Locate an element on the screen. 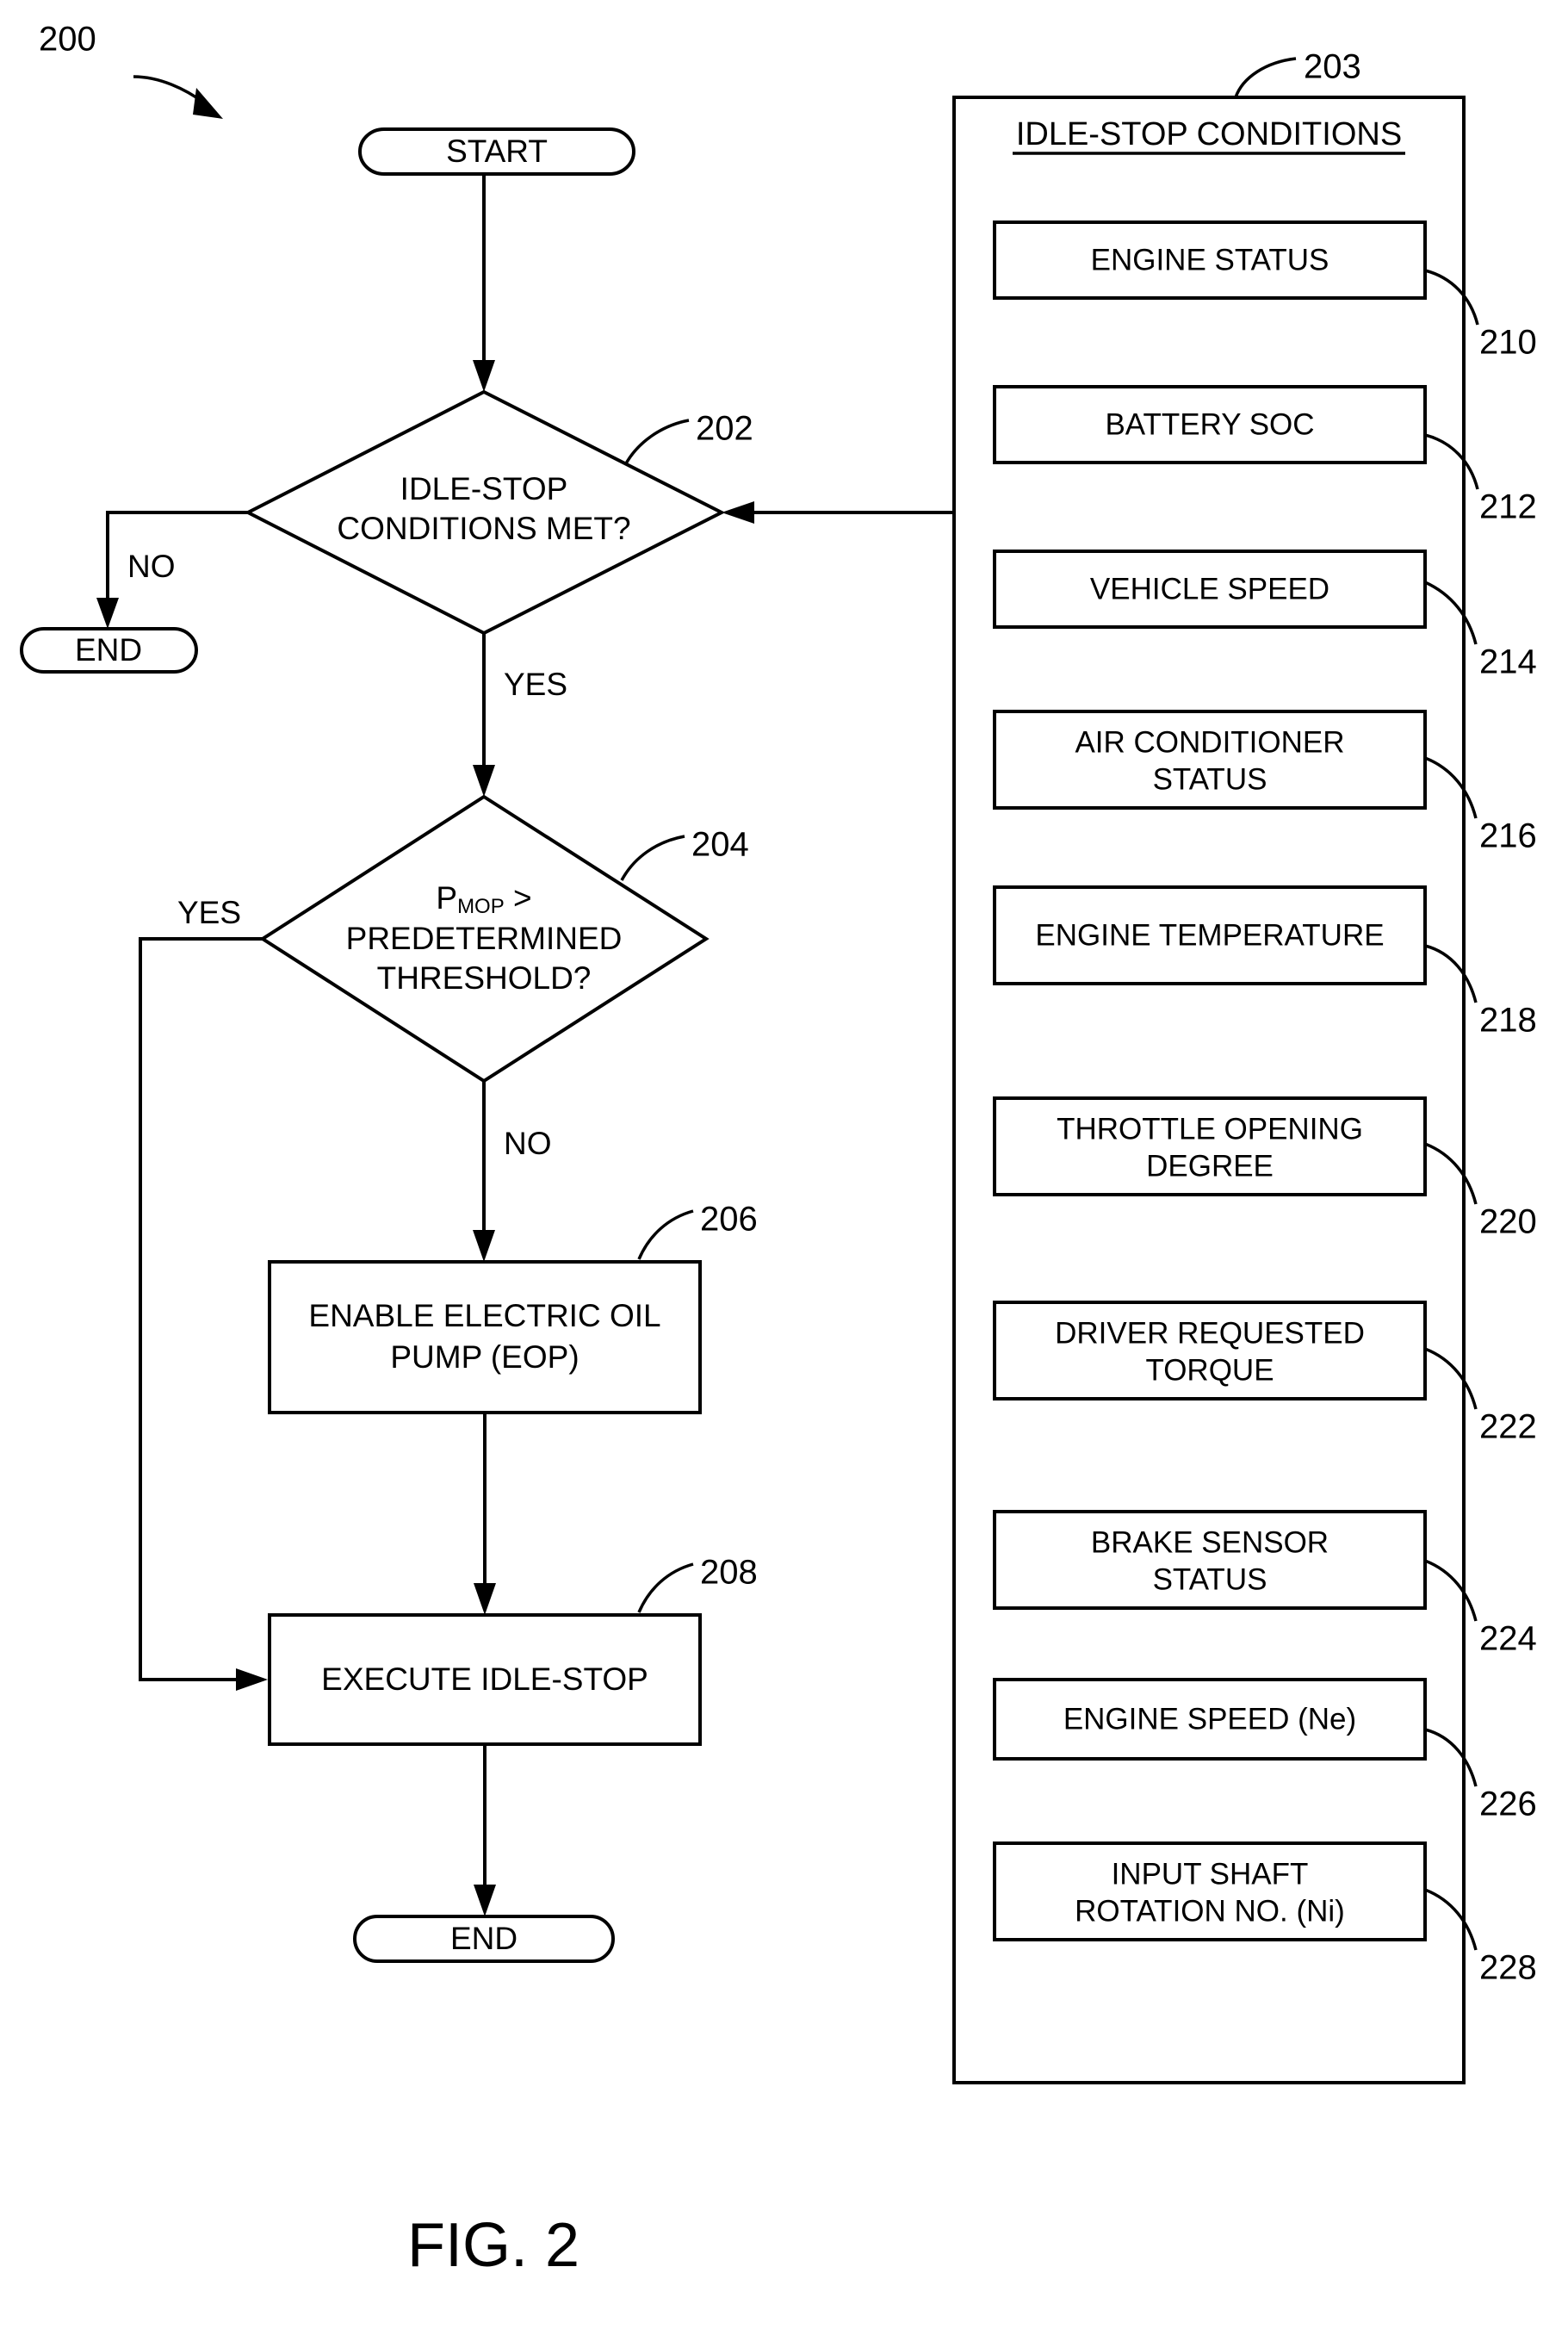 The height and width of the screenshot is (2329, 1568). edge-decision-2-yes-path is located at coordinates (201, 1309).